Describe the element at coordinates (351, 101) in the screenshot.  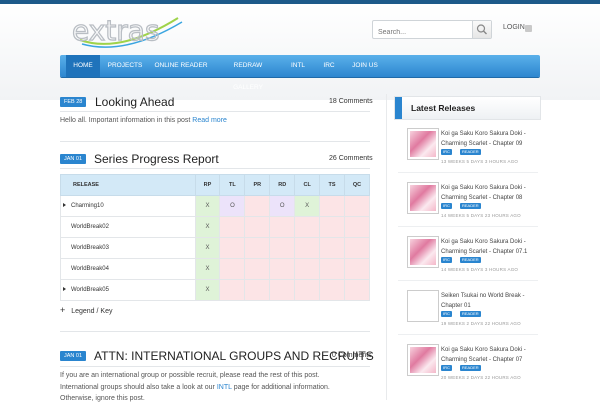
I see `post-comments: 18 Comments` at that location.